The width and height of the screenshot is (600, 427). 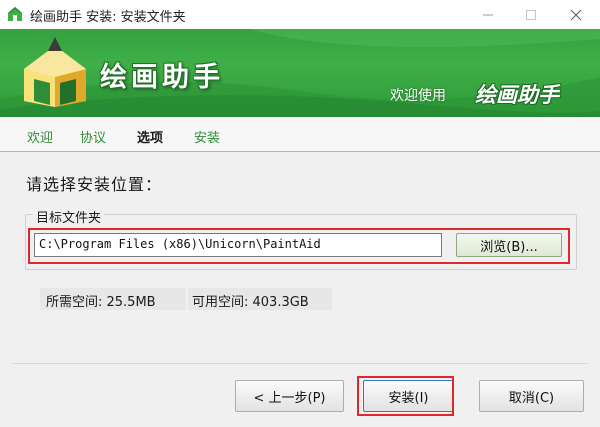 I want to click on minimize-button, so click(x=487, y=14).